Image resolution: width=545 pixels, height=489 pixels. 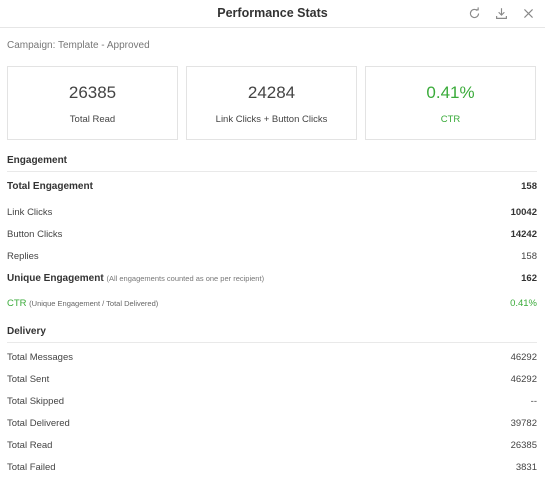 What do you see at coordinates (30, 212) in the screenshot?
I see `row-label: Link Clicks` at bounding box center [30, 212].